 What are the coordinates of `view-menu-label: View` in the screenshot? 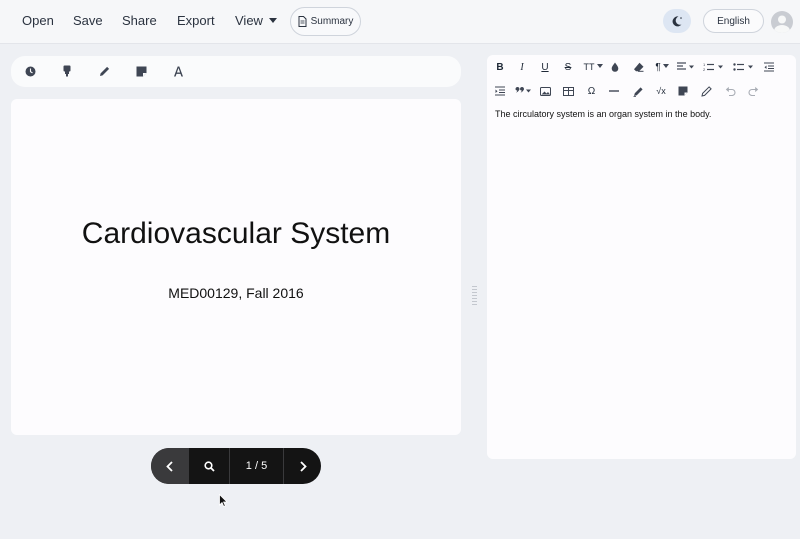 It's located at (249, 20).